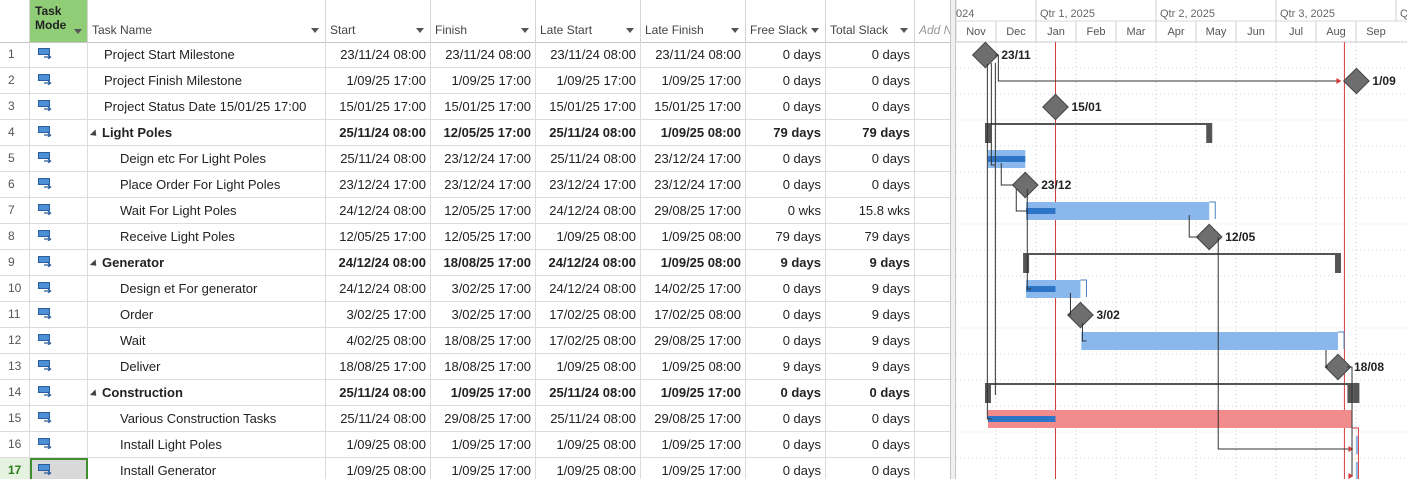 This screenshot has height=479, width=1407. What do you see at coordinates (378, 341) in the screenshot?
I see `cell-start: 4/02/25 08:00` at bounding box center [378, 341].